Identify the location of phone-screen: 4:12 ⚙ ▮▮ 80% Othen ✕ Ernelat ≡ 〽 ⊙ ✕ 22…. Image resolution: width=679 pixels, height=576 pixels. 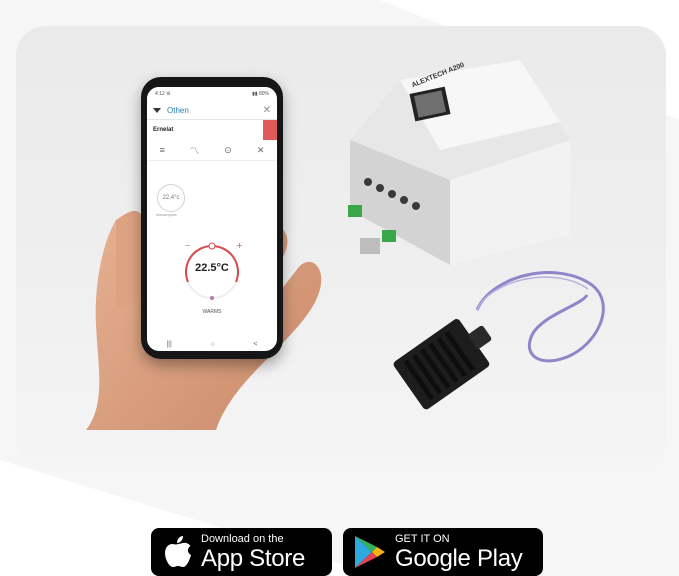
(212, 219).